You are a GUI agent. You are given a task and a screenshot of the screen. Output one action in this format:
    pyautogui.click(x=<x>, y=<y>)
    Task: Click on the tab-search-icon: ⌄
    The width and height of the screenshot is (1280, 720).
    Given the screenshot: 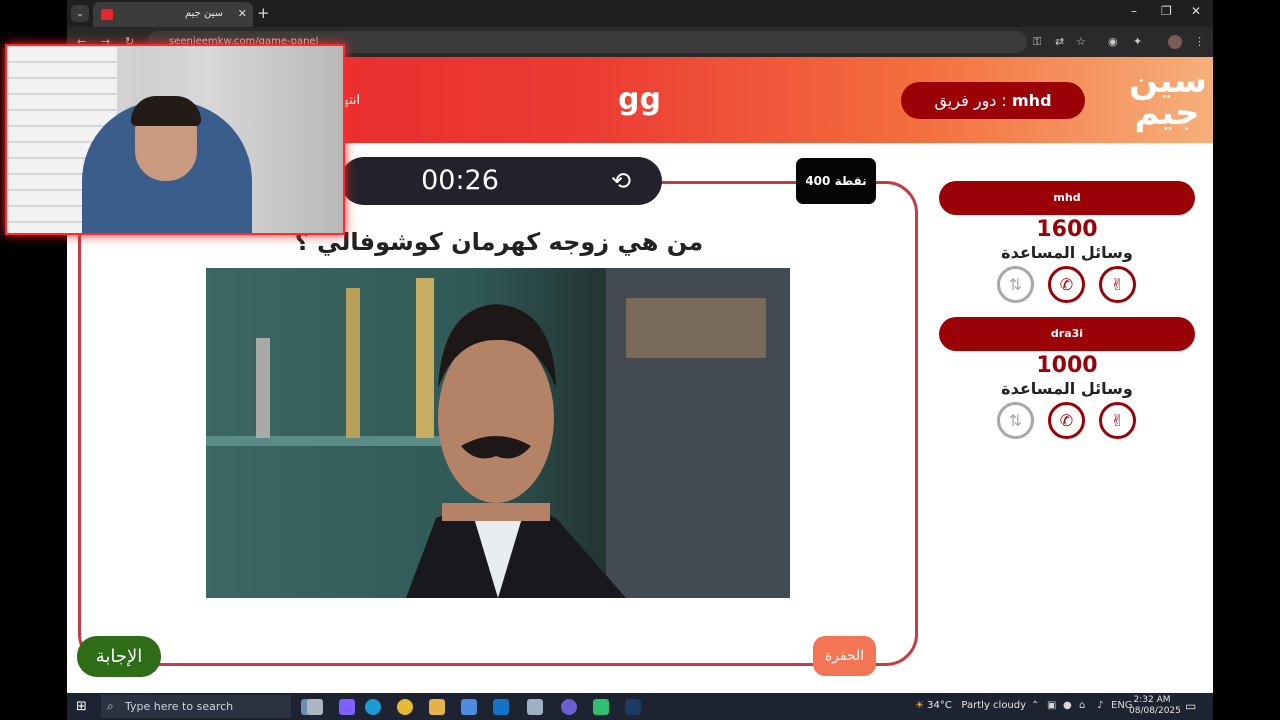 What is the action you would take?
    pyautogui.click(x=80, y=13)
    